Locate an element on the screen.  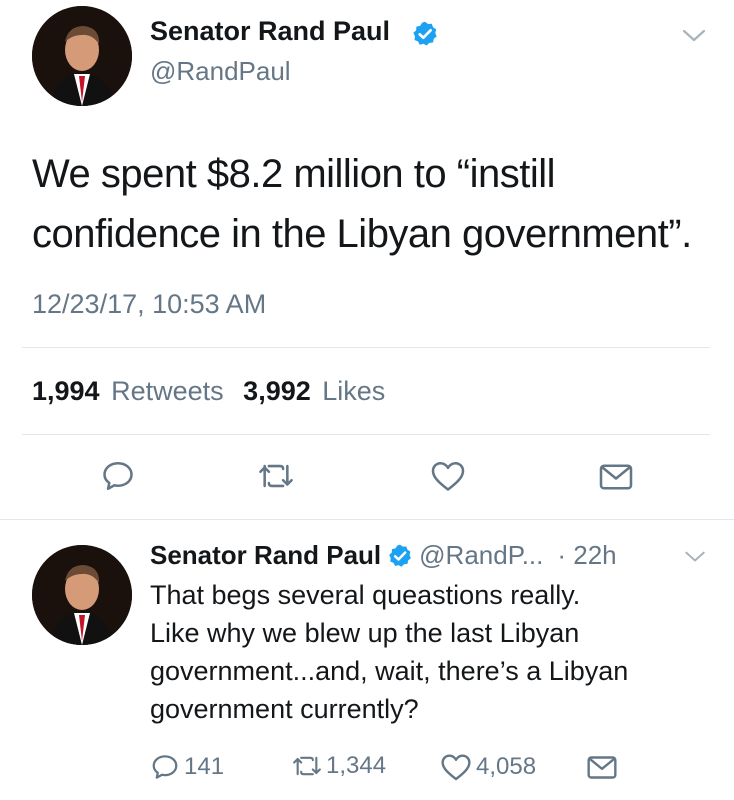
reply-text-line: government...and, wait, there’s a Libyan is located at coordinates (389, 671).